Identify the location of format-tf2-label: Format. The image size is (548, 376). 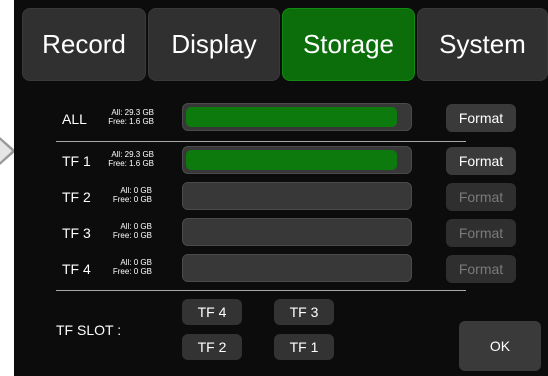
(481, 197).